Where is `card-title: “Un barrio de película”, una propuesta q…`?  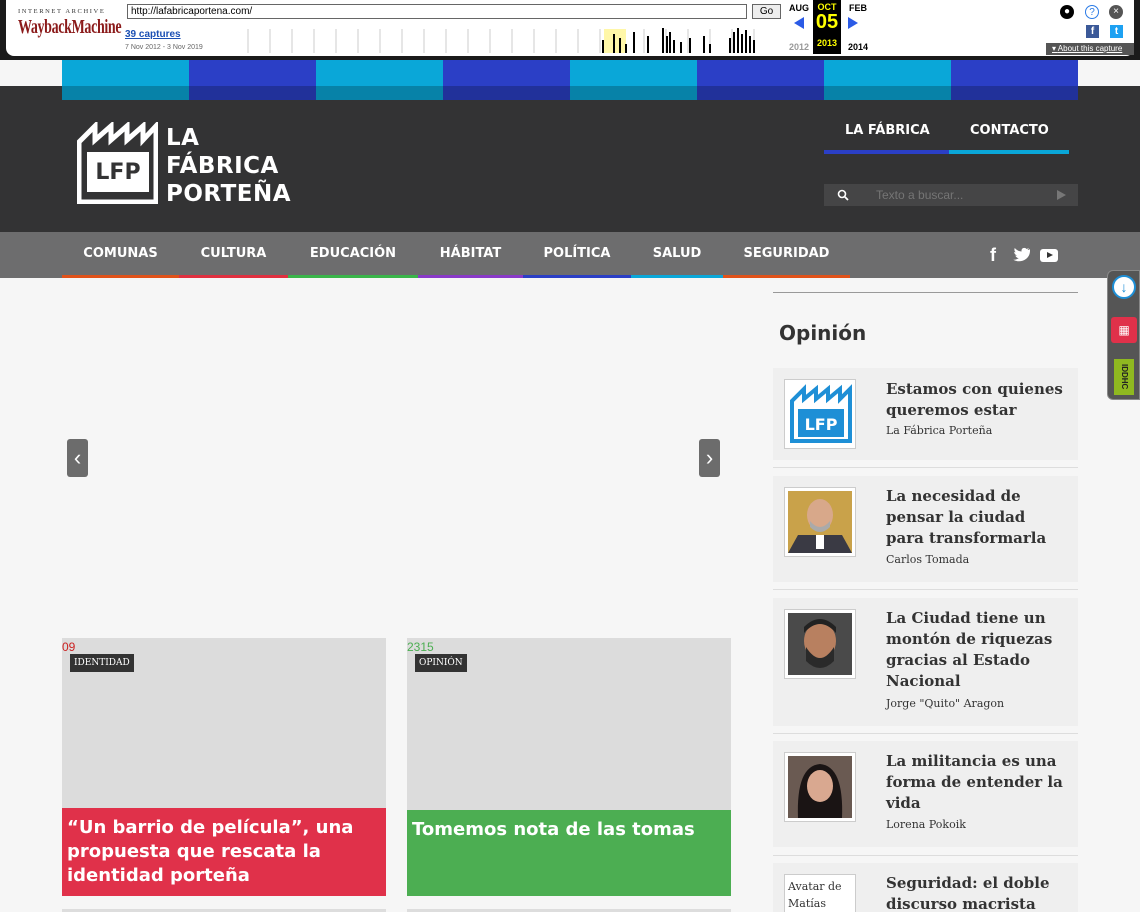 card-title: “Un barrio de película”, una propuesta q… is located at coordinates (224, 852).